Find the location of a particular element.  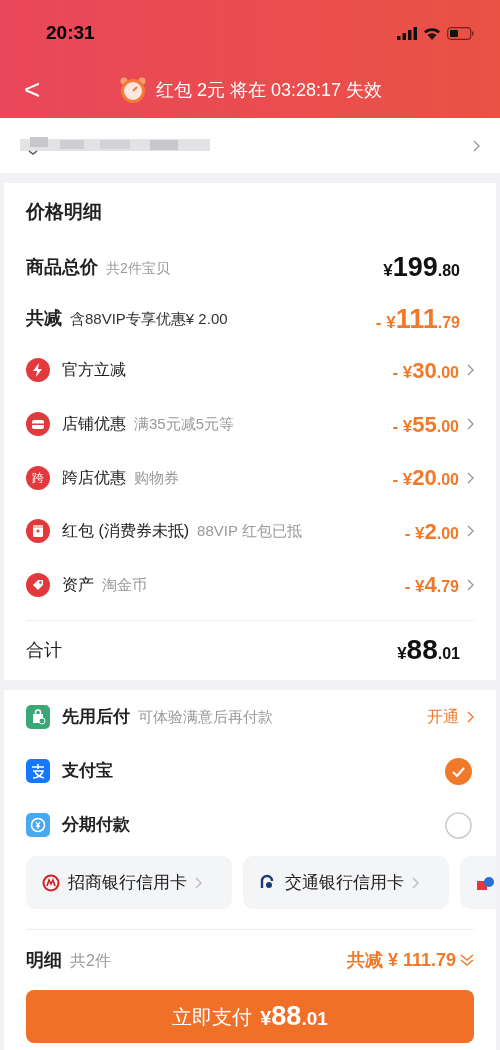

row-note: 满35元减5元等 is located at coordinates (184, 424).